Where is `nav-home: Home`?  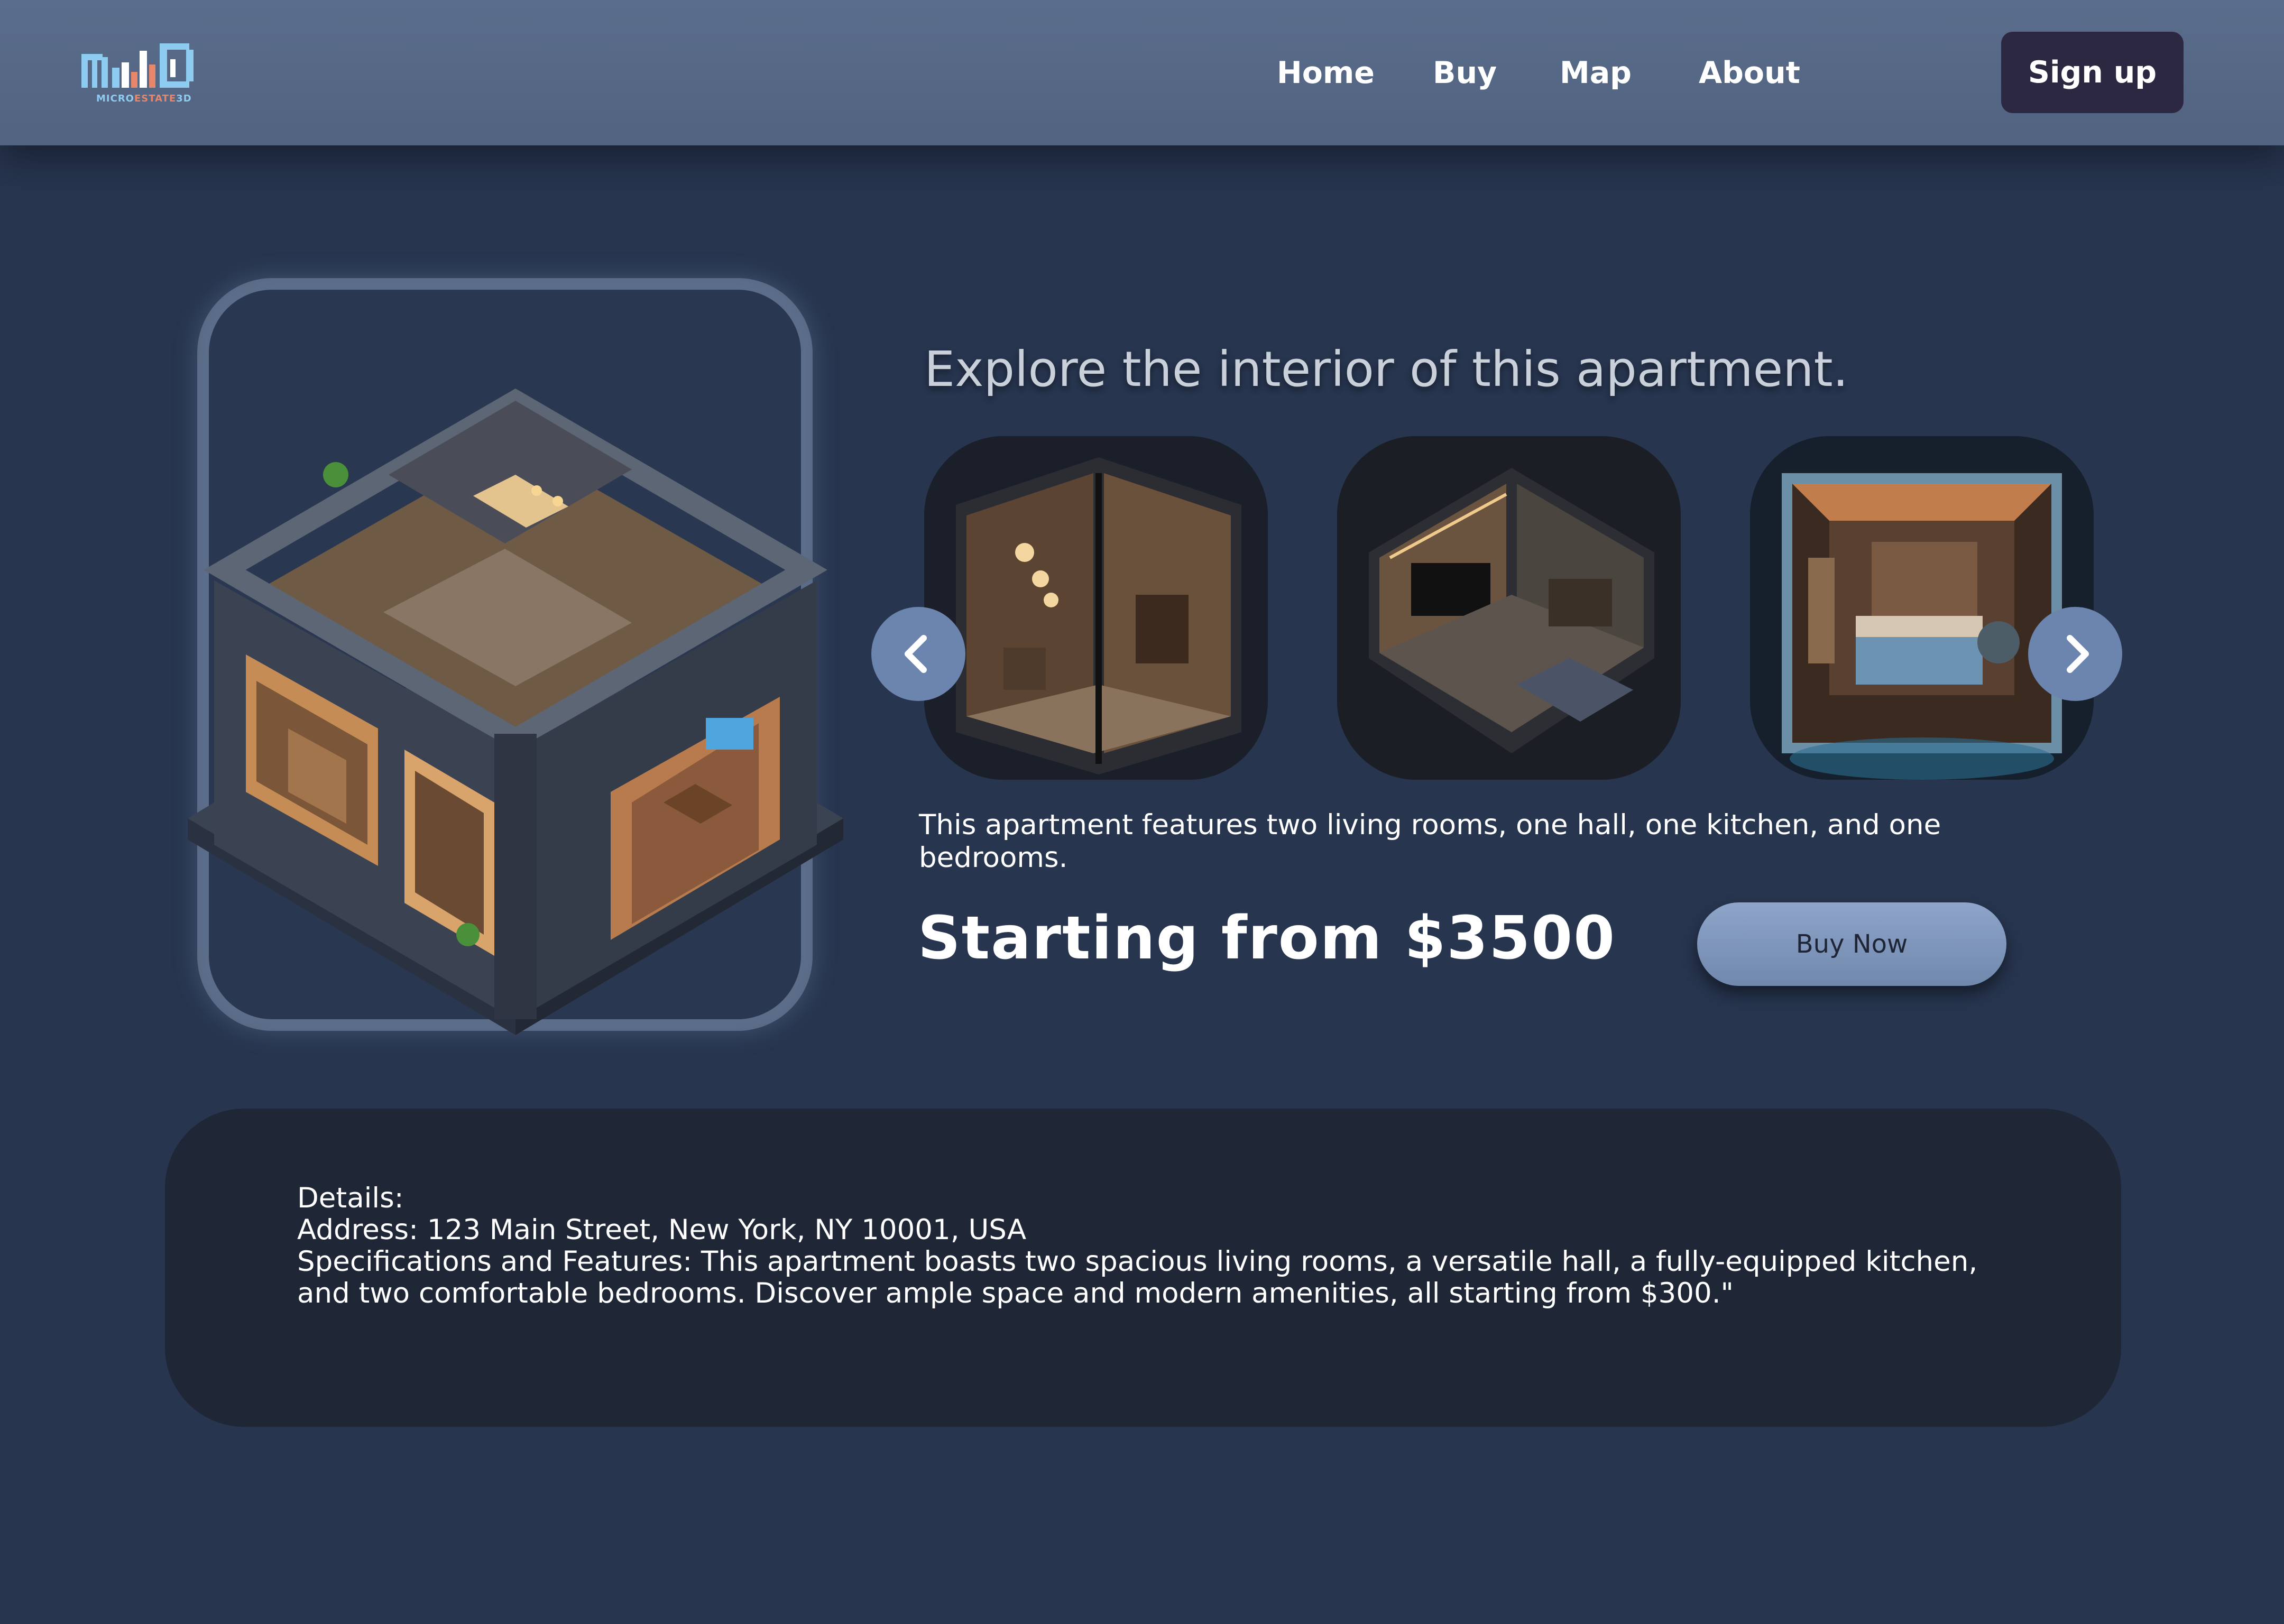
nav-home: Home is located at coordinates (1326, 73).